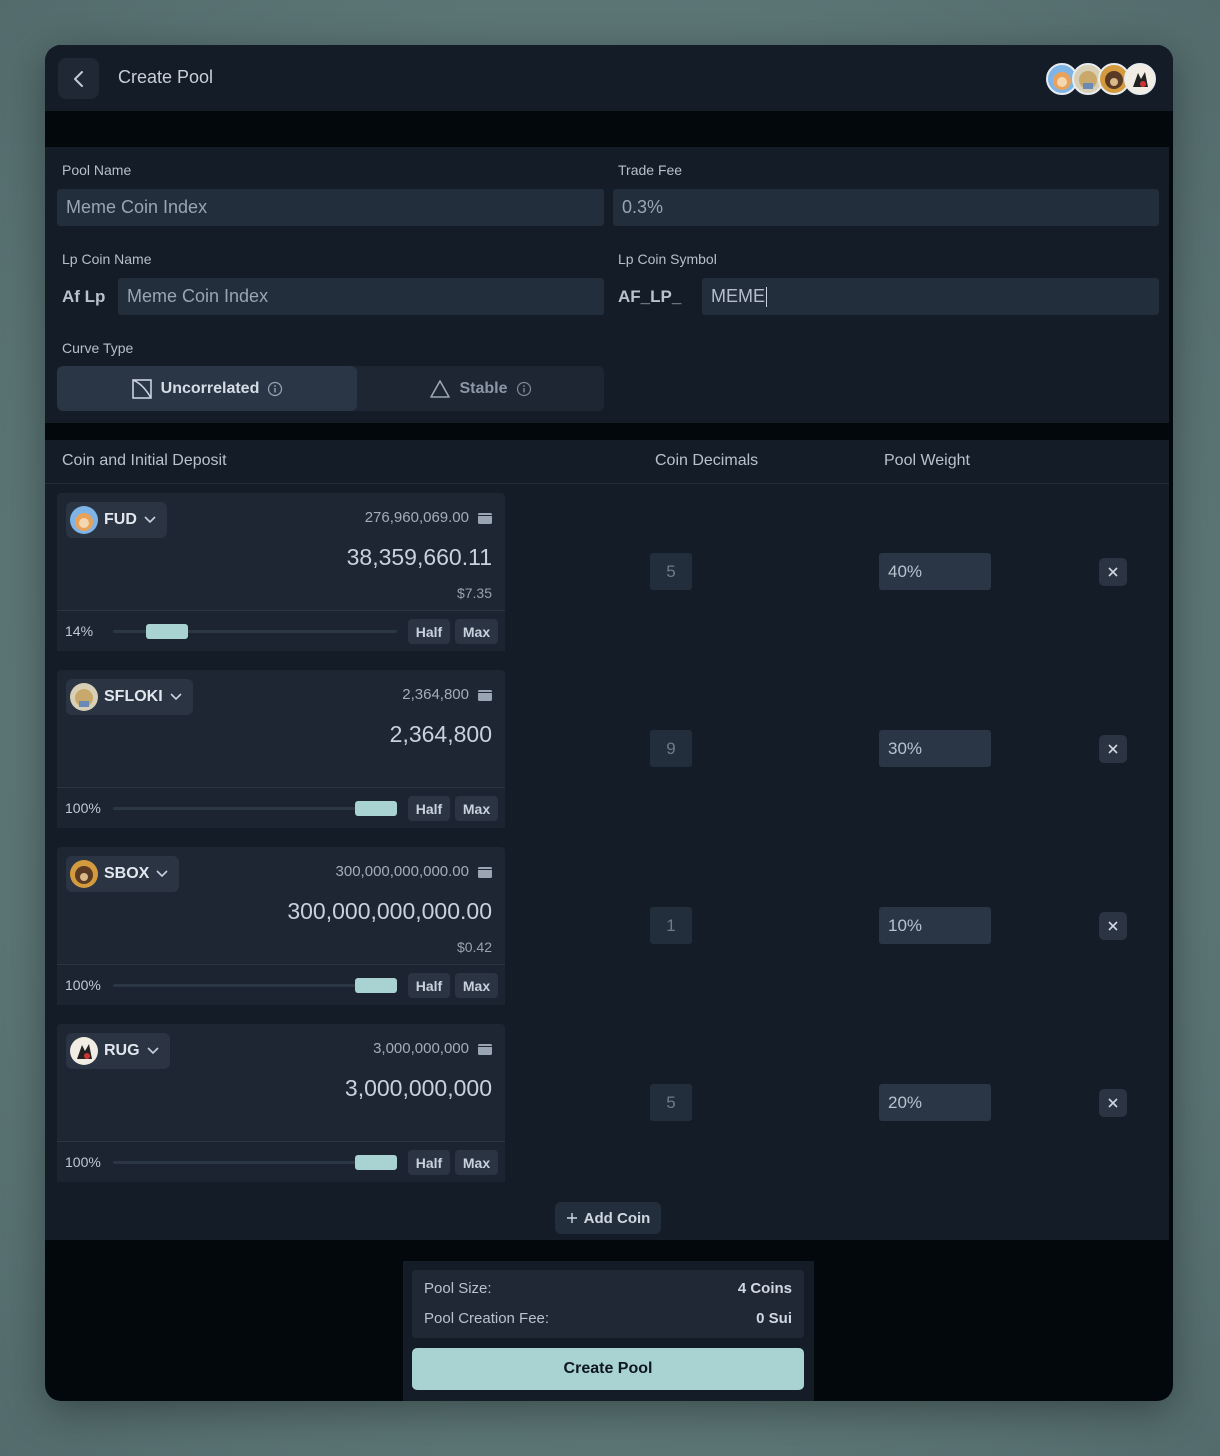  What do you see at coordinates (84, 874) in the screenshot?
I see `sbox-coin-icon` at bounding box center [84, 874].